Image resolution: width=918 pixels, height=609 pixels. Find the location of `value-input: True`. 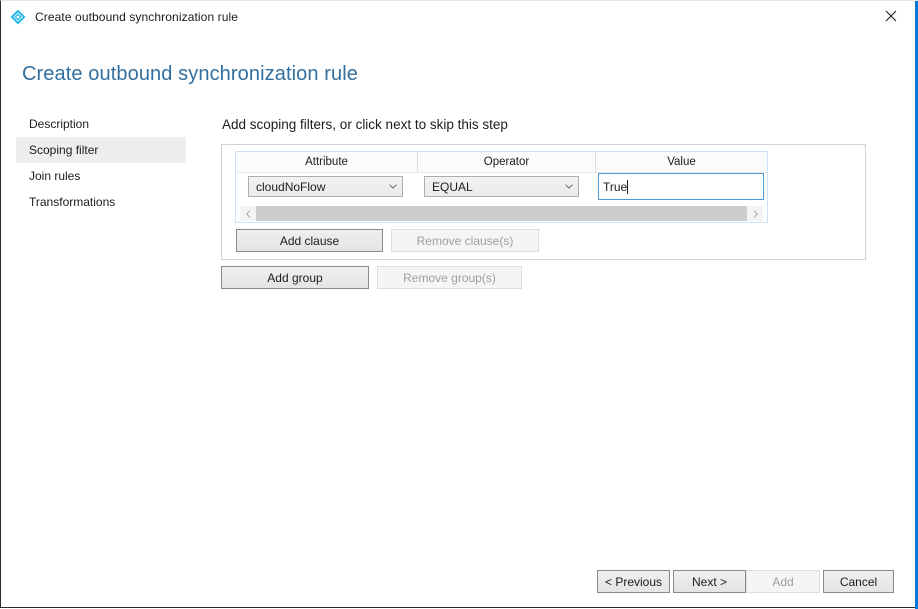

value-input: True is located at coordinates (681, 186).